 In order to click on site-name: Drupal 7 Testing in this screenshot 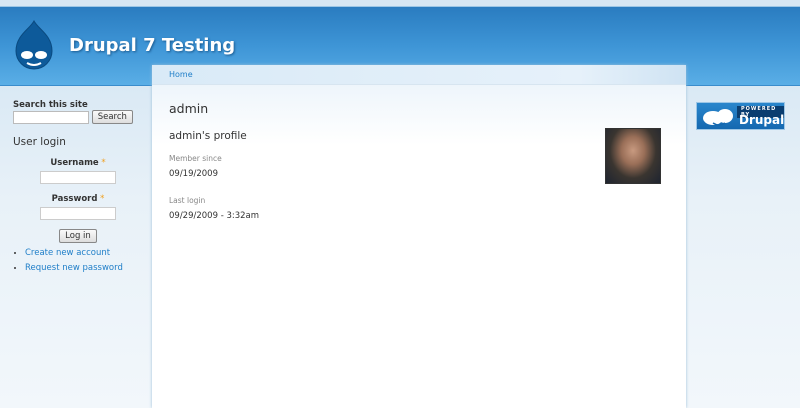, I will do `click(152, 45)`.